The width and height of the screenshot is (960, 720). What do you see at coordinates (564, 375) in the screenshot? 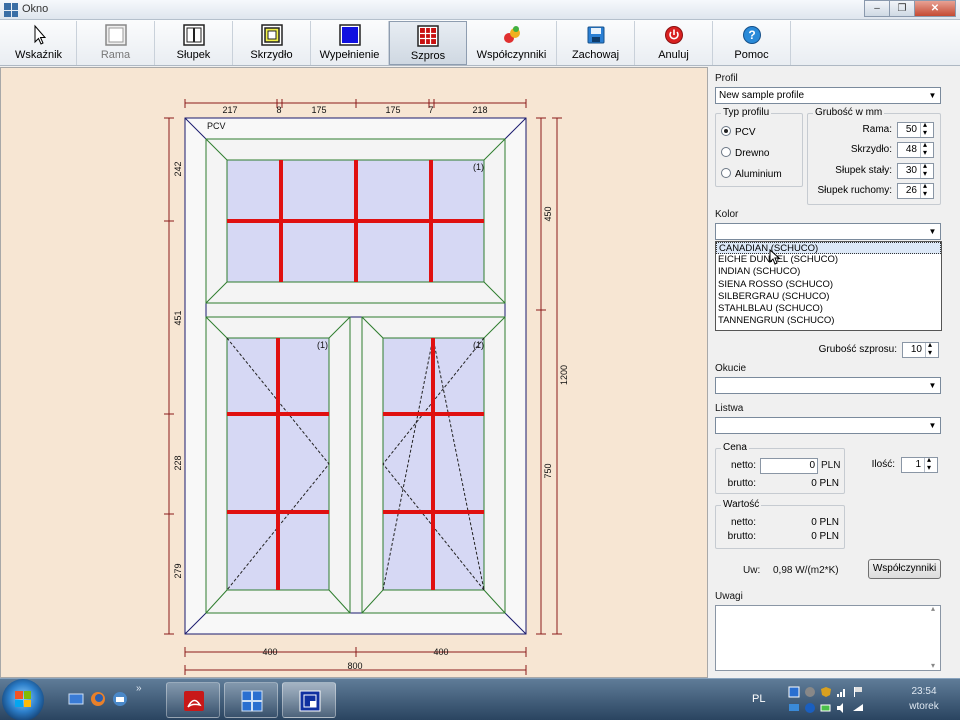
I see `dim-total-height: 1200` at bounding box center [564, 375].